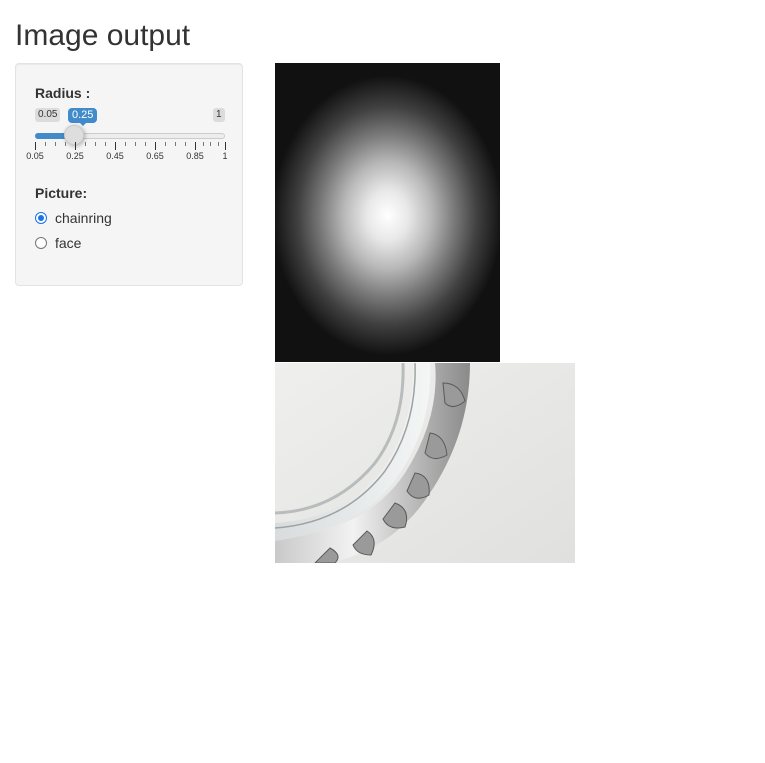  What do you see at coordinates (219, 115) in the screenshot?
I see `slider-max-label: 1` at bounding box center [219, 115].